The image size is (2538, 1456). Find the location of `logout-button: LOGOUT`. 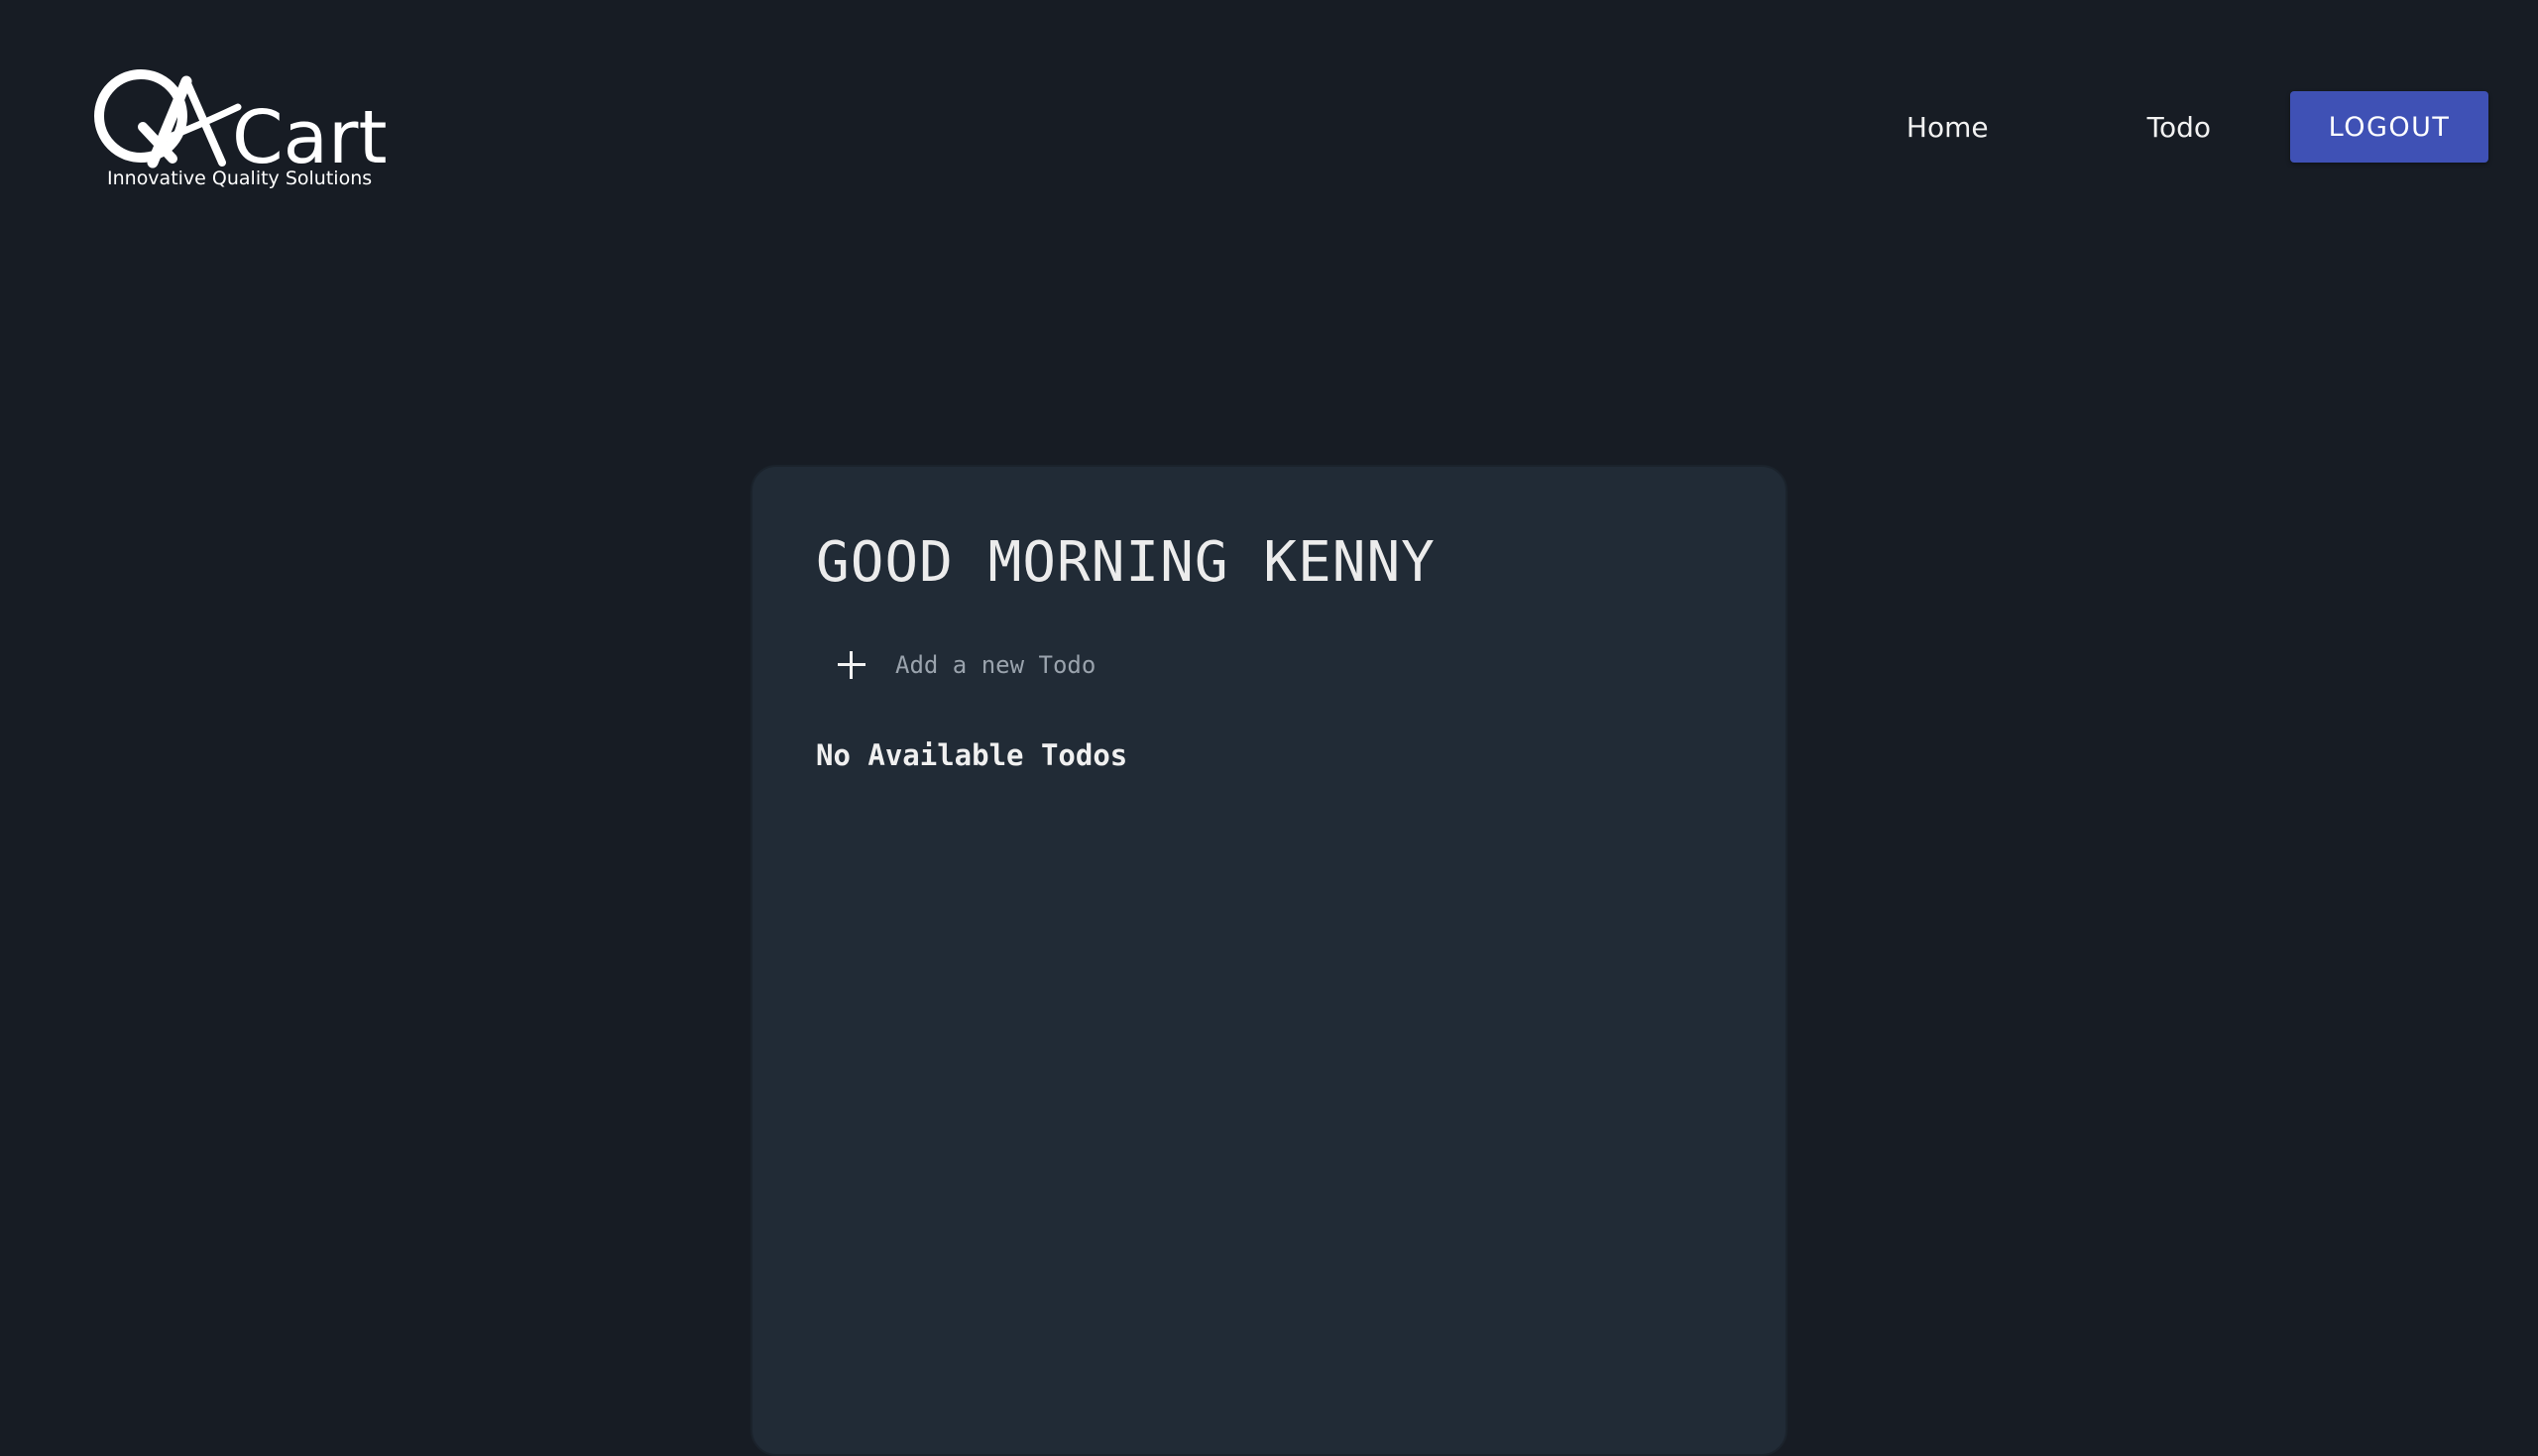

logout-button: LOGOUT is located at coordinates (2389, 127).